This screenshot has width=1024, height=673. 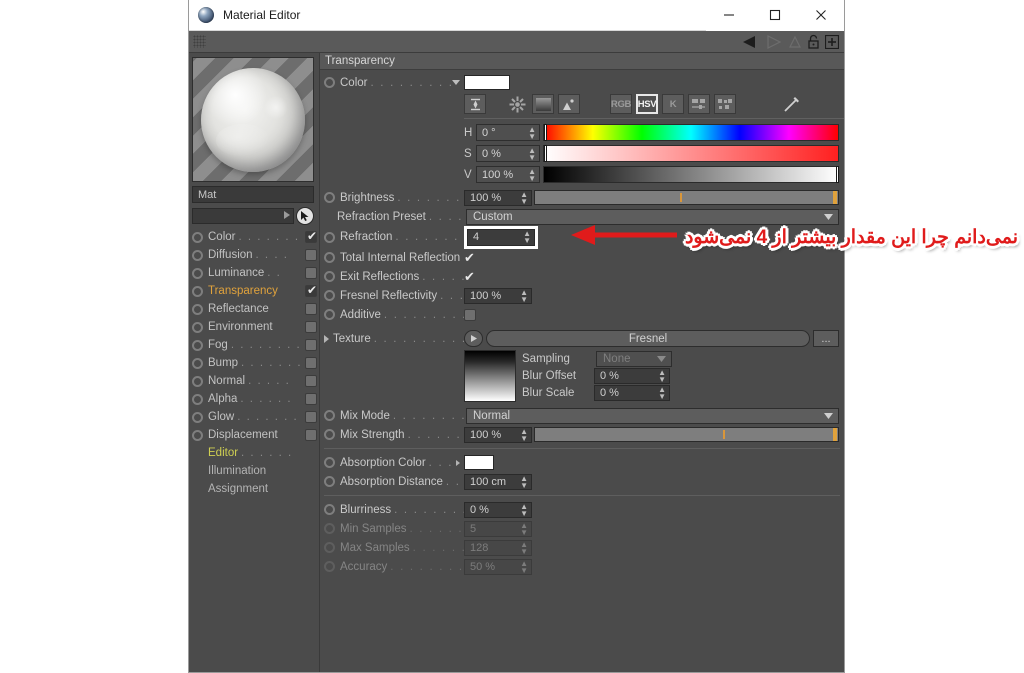 What do you see at coordinates (752, 42) in the screenshot?
I see `back-arrow-icon` at bounding box center [752, 42].